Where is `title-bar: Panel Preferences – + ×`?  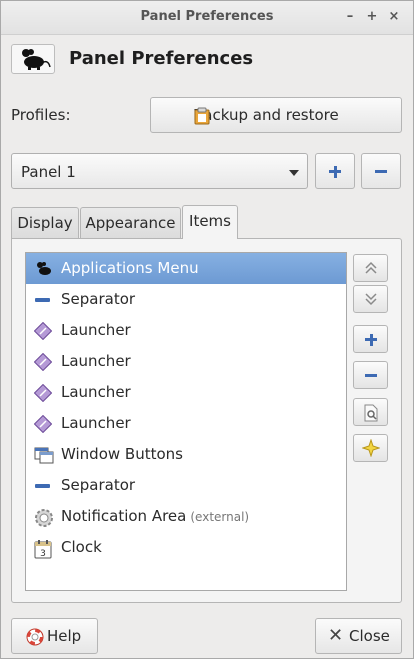 title-bar: Panel Preferences – + × is located at coordinates (207, 18).